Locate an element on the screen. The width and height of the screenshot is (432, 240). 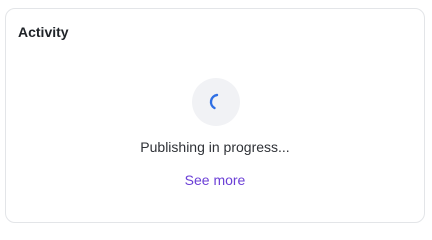
spinner-container is located at coordinates (216, 102).